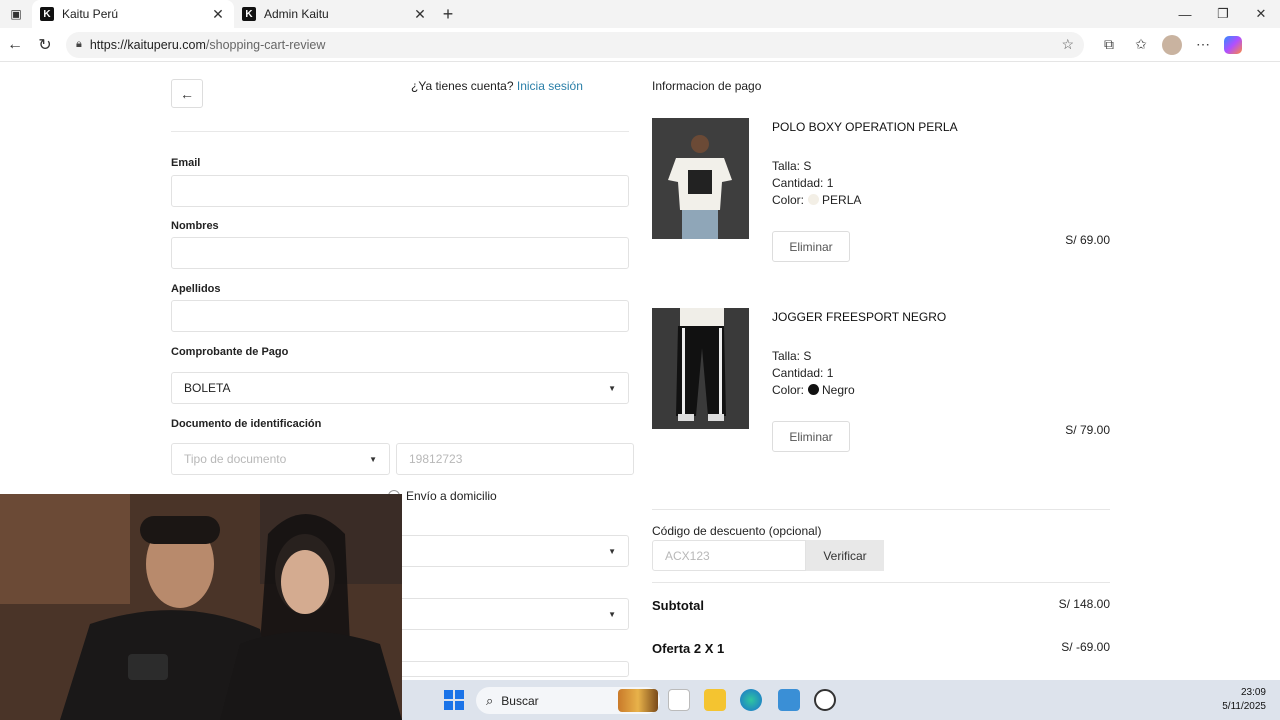 The width and height of the screenshot is (1280, 720). I want to click on comprobante-label: Comprobante de Pago, so click(230, 352).